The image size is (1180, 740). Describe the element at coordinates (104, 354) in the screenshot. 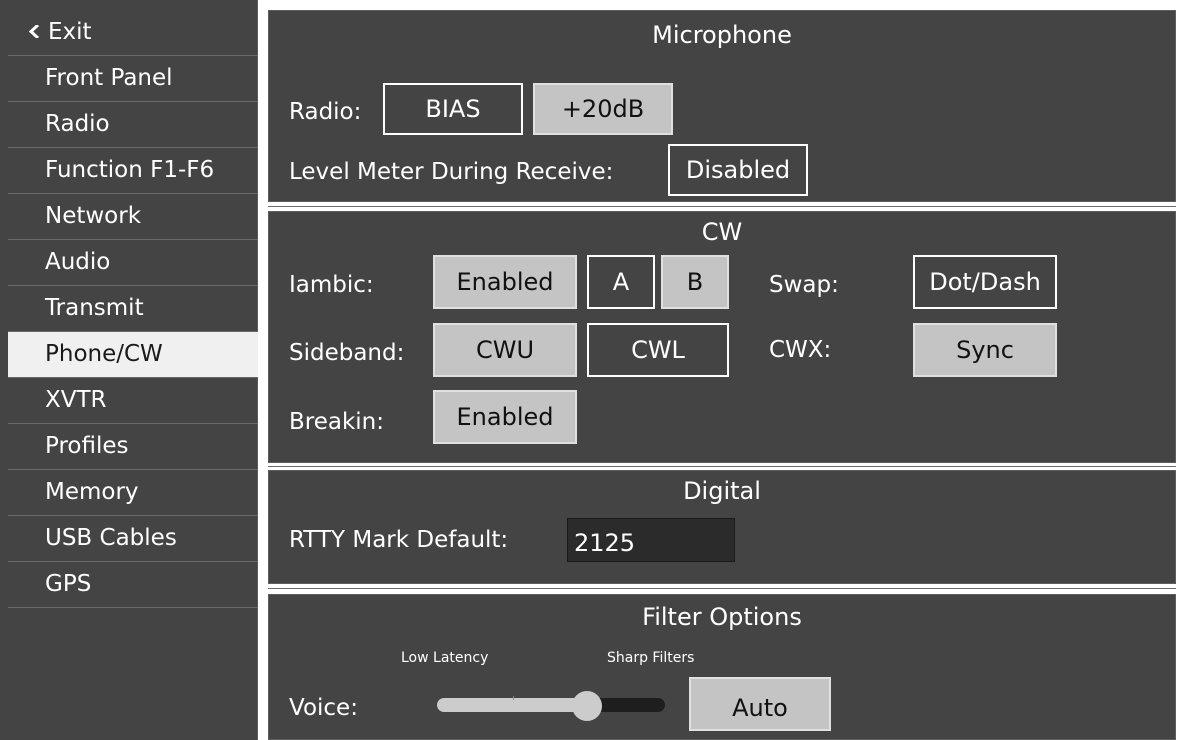

I see `sidebar-item-label: Phone/CW` at that location.